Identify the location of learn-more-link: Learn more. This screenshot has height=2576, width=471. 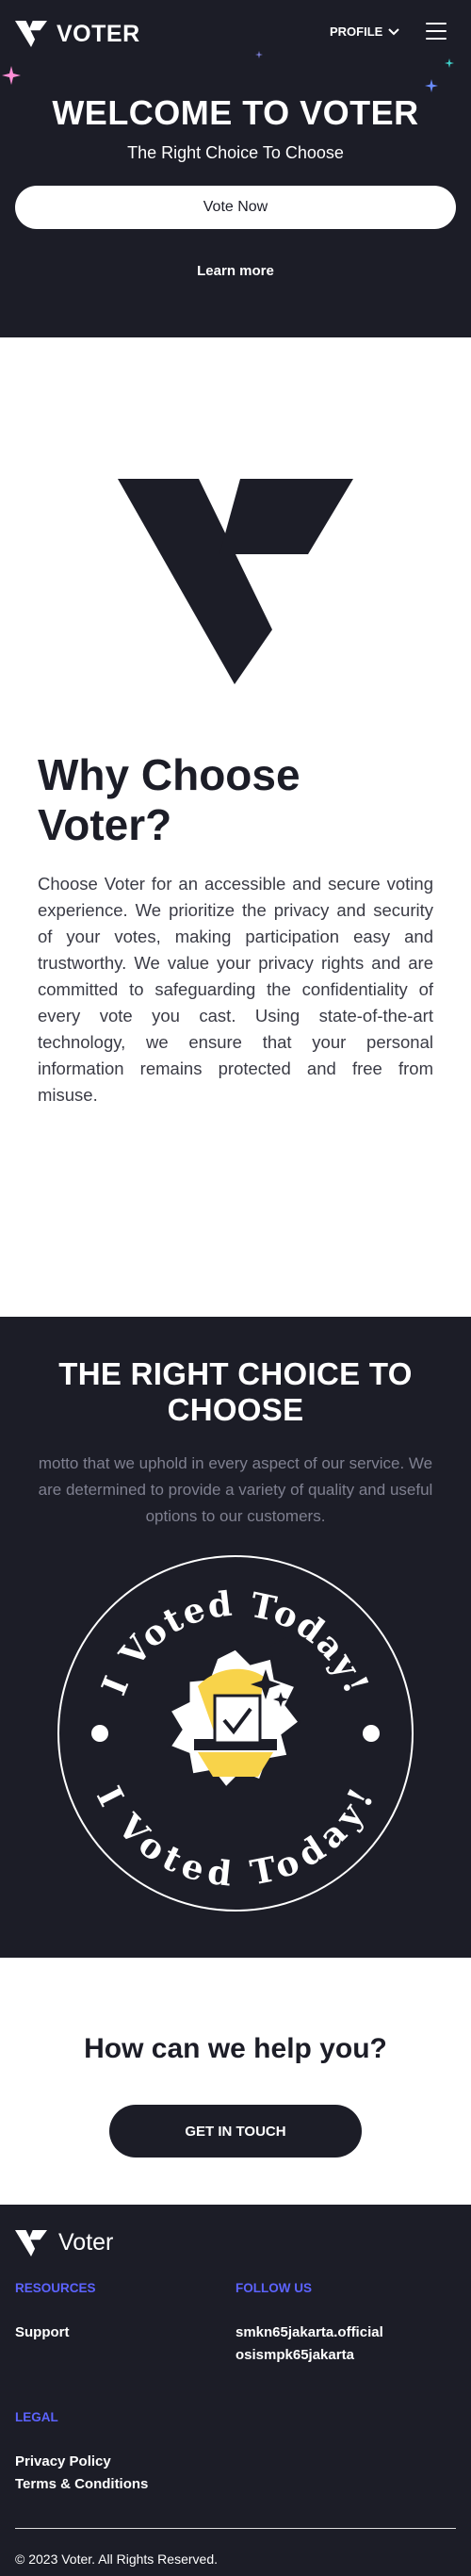
(235, 271).